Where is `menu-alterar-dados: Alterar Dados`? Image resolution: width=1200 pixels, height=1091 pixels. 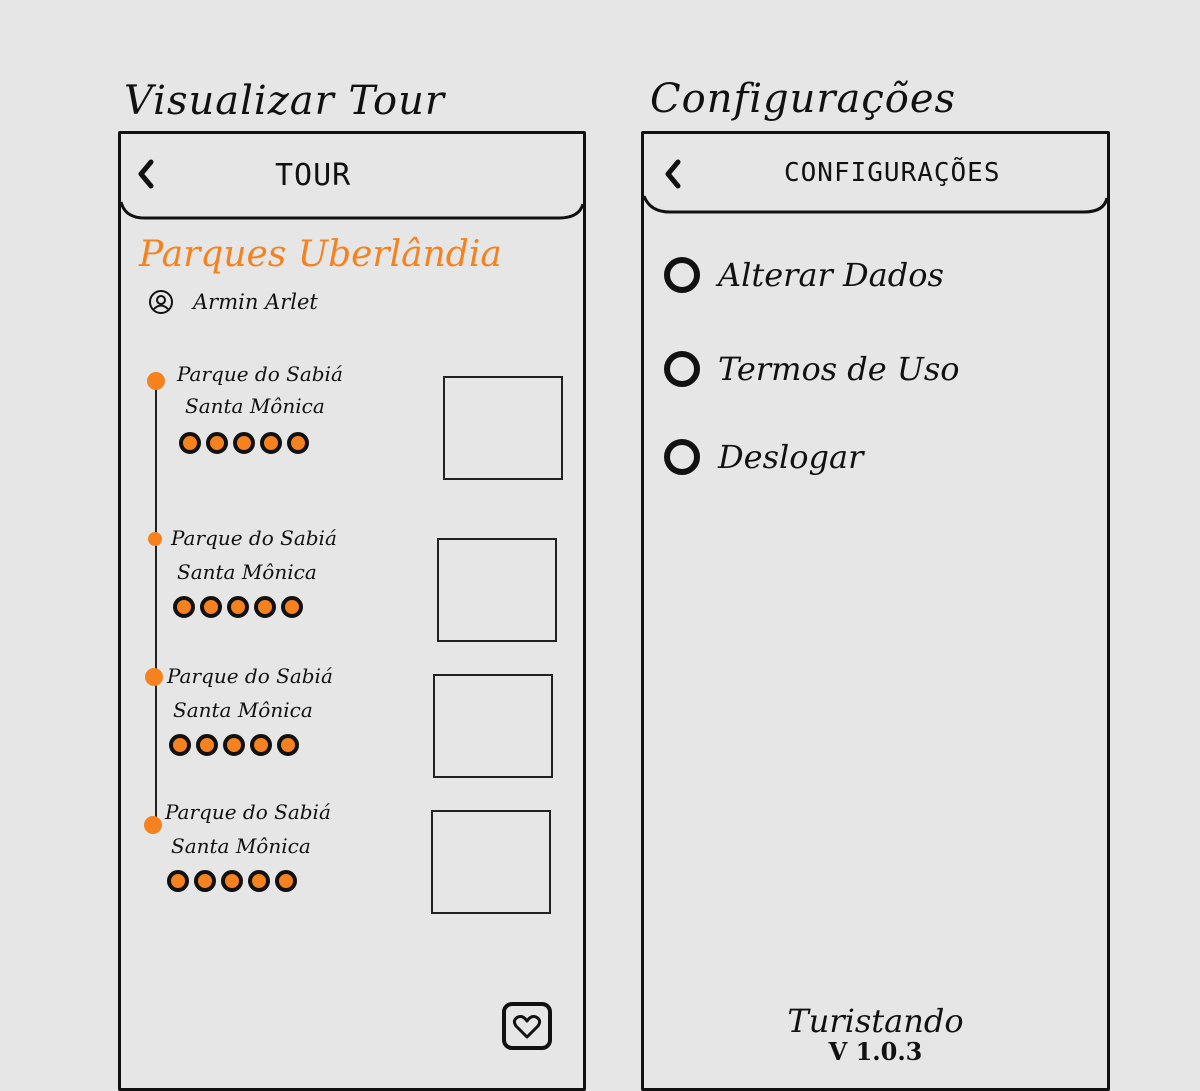 menu-alterar-dados: Alterar Dados is located at coordinates (804, 275).